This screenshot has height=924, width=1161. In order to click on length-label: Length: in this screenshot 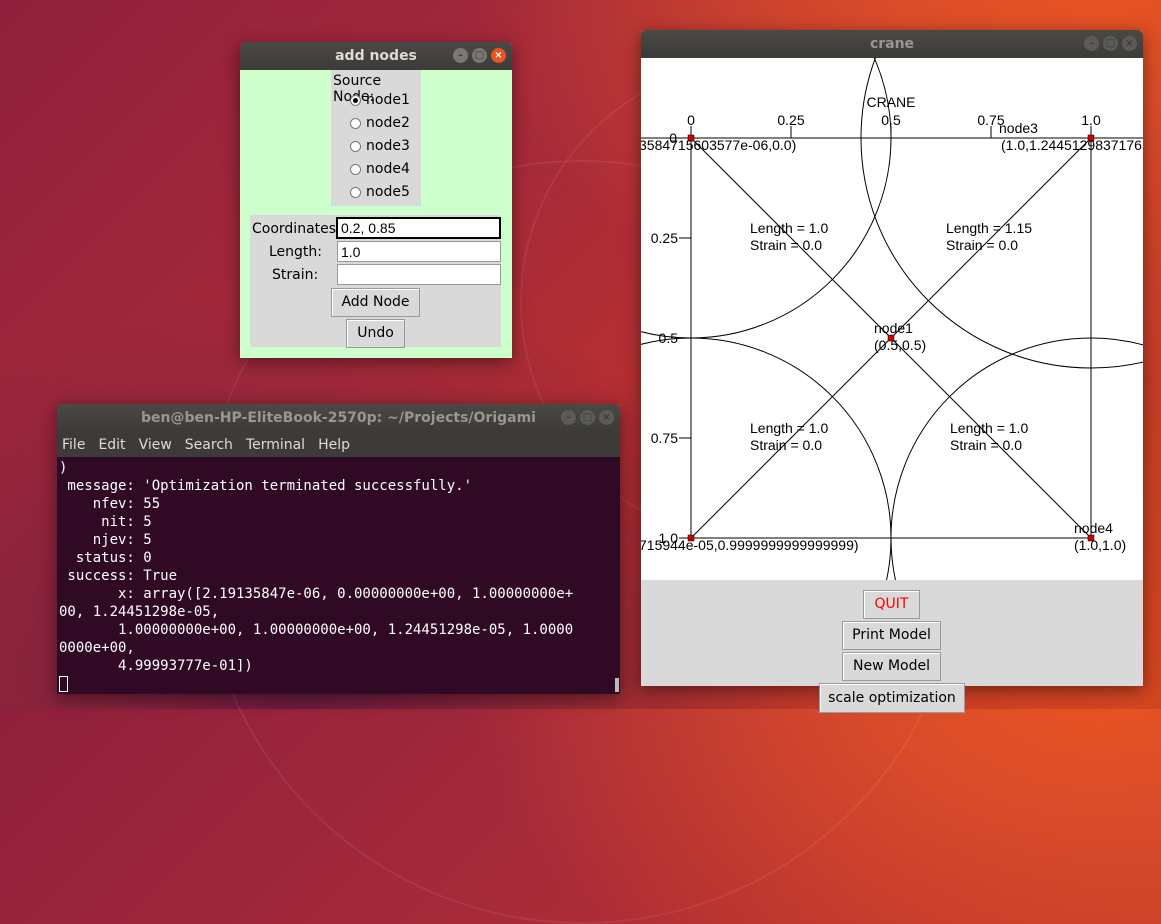, I will do `click(296, 252)`.